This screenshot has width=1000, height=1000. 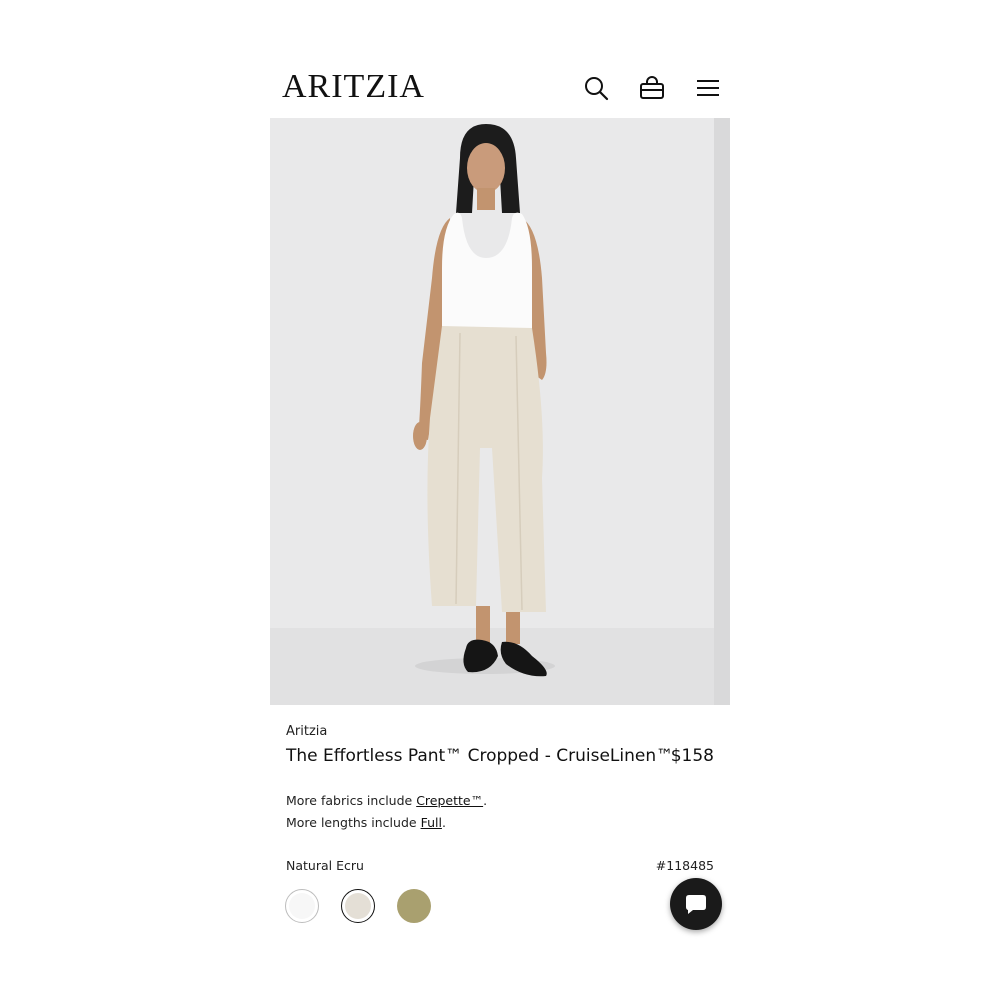 I want to click on chat-button, so click(x=696, y=904).